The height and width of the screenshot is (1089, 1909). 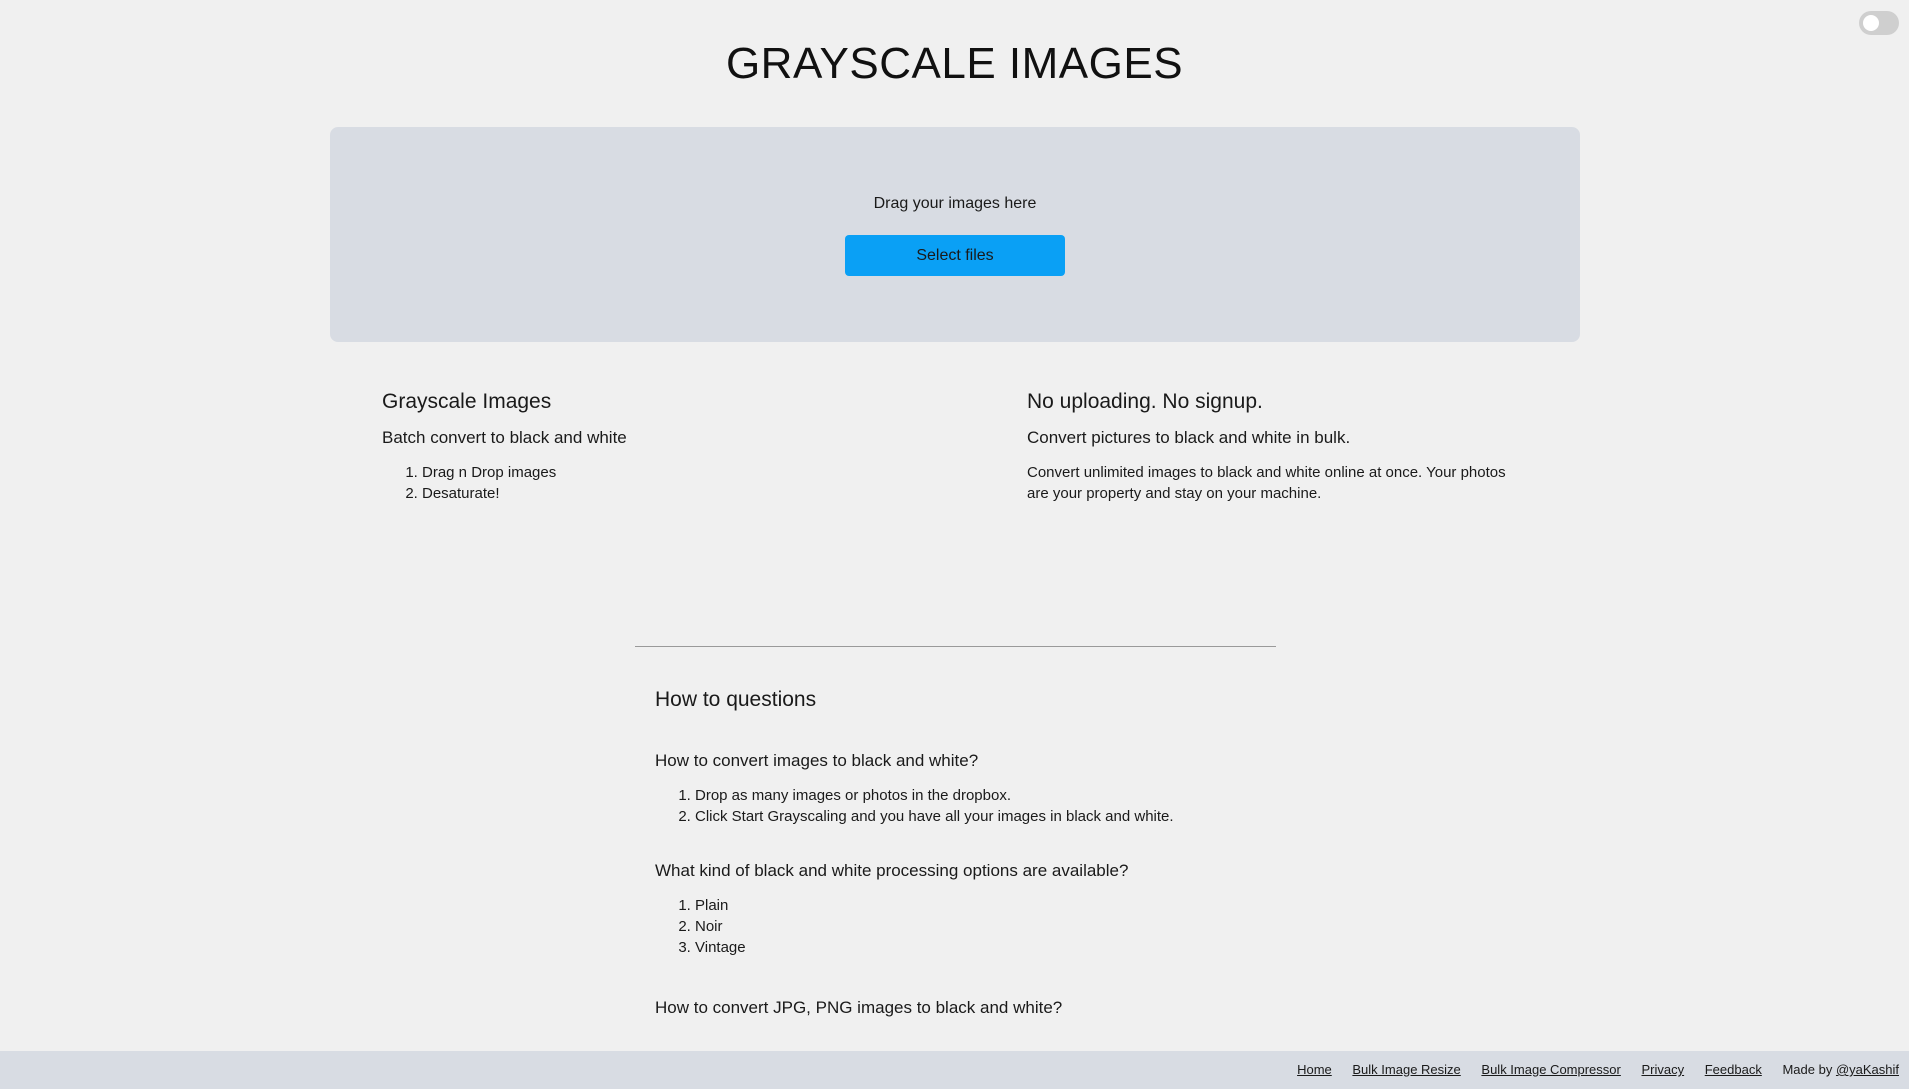 What do you see at coordinates (1662, 1069) in the screenshot?
I see `footer-link-privacy: Privacy` at bounding box center [1662, 1069].